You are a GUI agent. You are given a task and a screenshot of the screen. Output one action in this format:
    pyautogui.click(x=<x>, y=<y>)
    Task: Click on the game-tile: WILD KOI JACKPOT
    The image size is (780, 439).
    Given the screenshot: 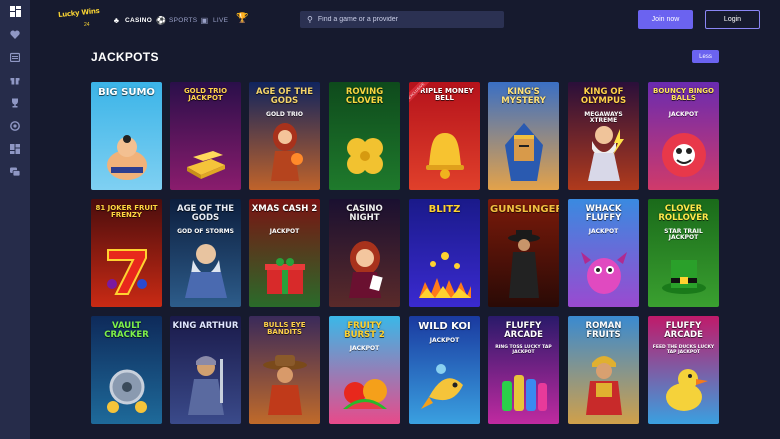 What is the action you would take?
    pyautogui.click(x=444, y=370)
    